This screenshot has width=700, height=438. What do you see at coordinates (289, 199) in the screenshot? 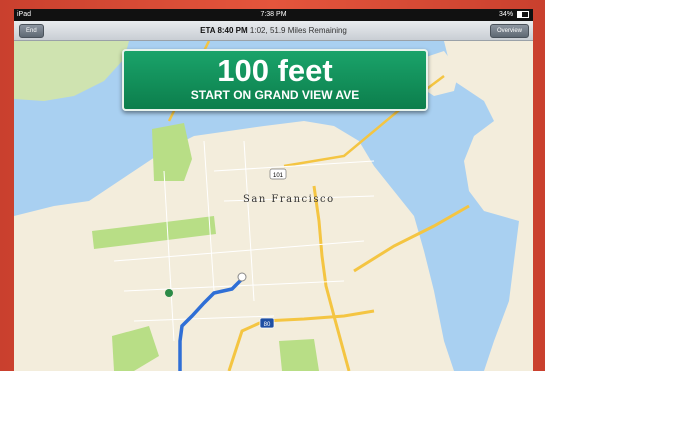
I see `city-label: San Francisco` at bounding box center [289, 199].